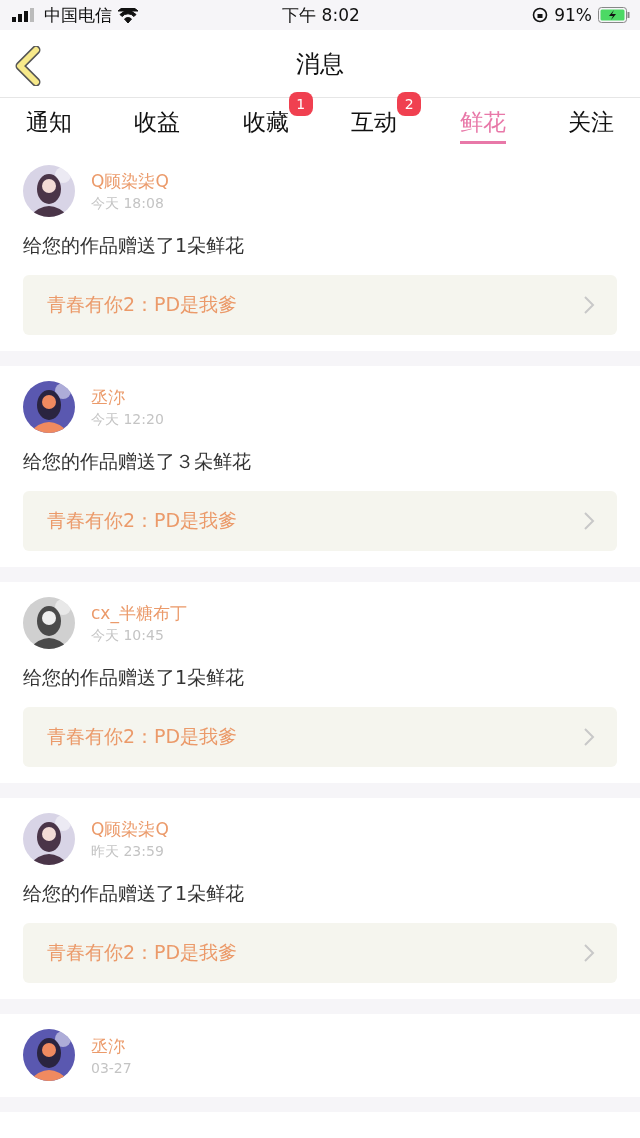  What do you see at coordinates (111, 1067) in the screenshot?
I see `message-time: 03-27` at bounding box center [111, 1067].